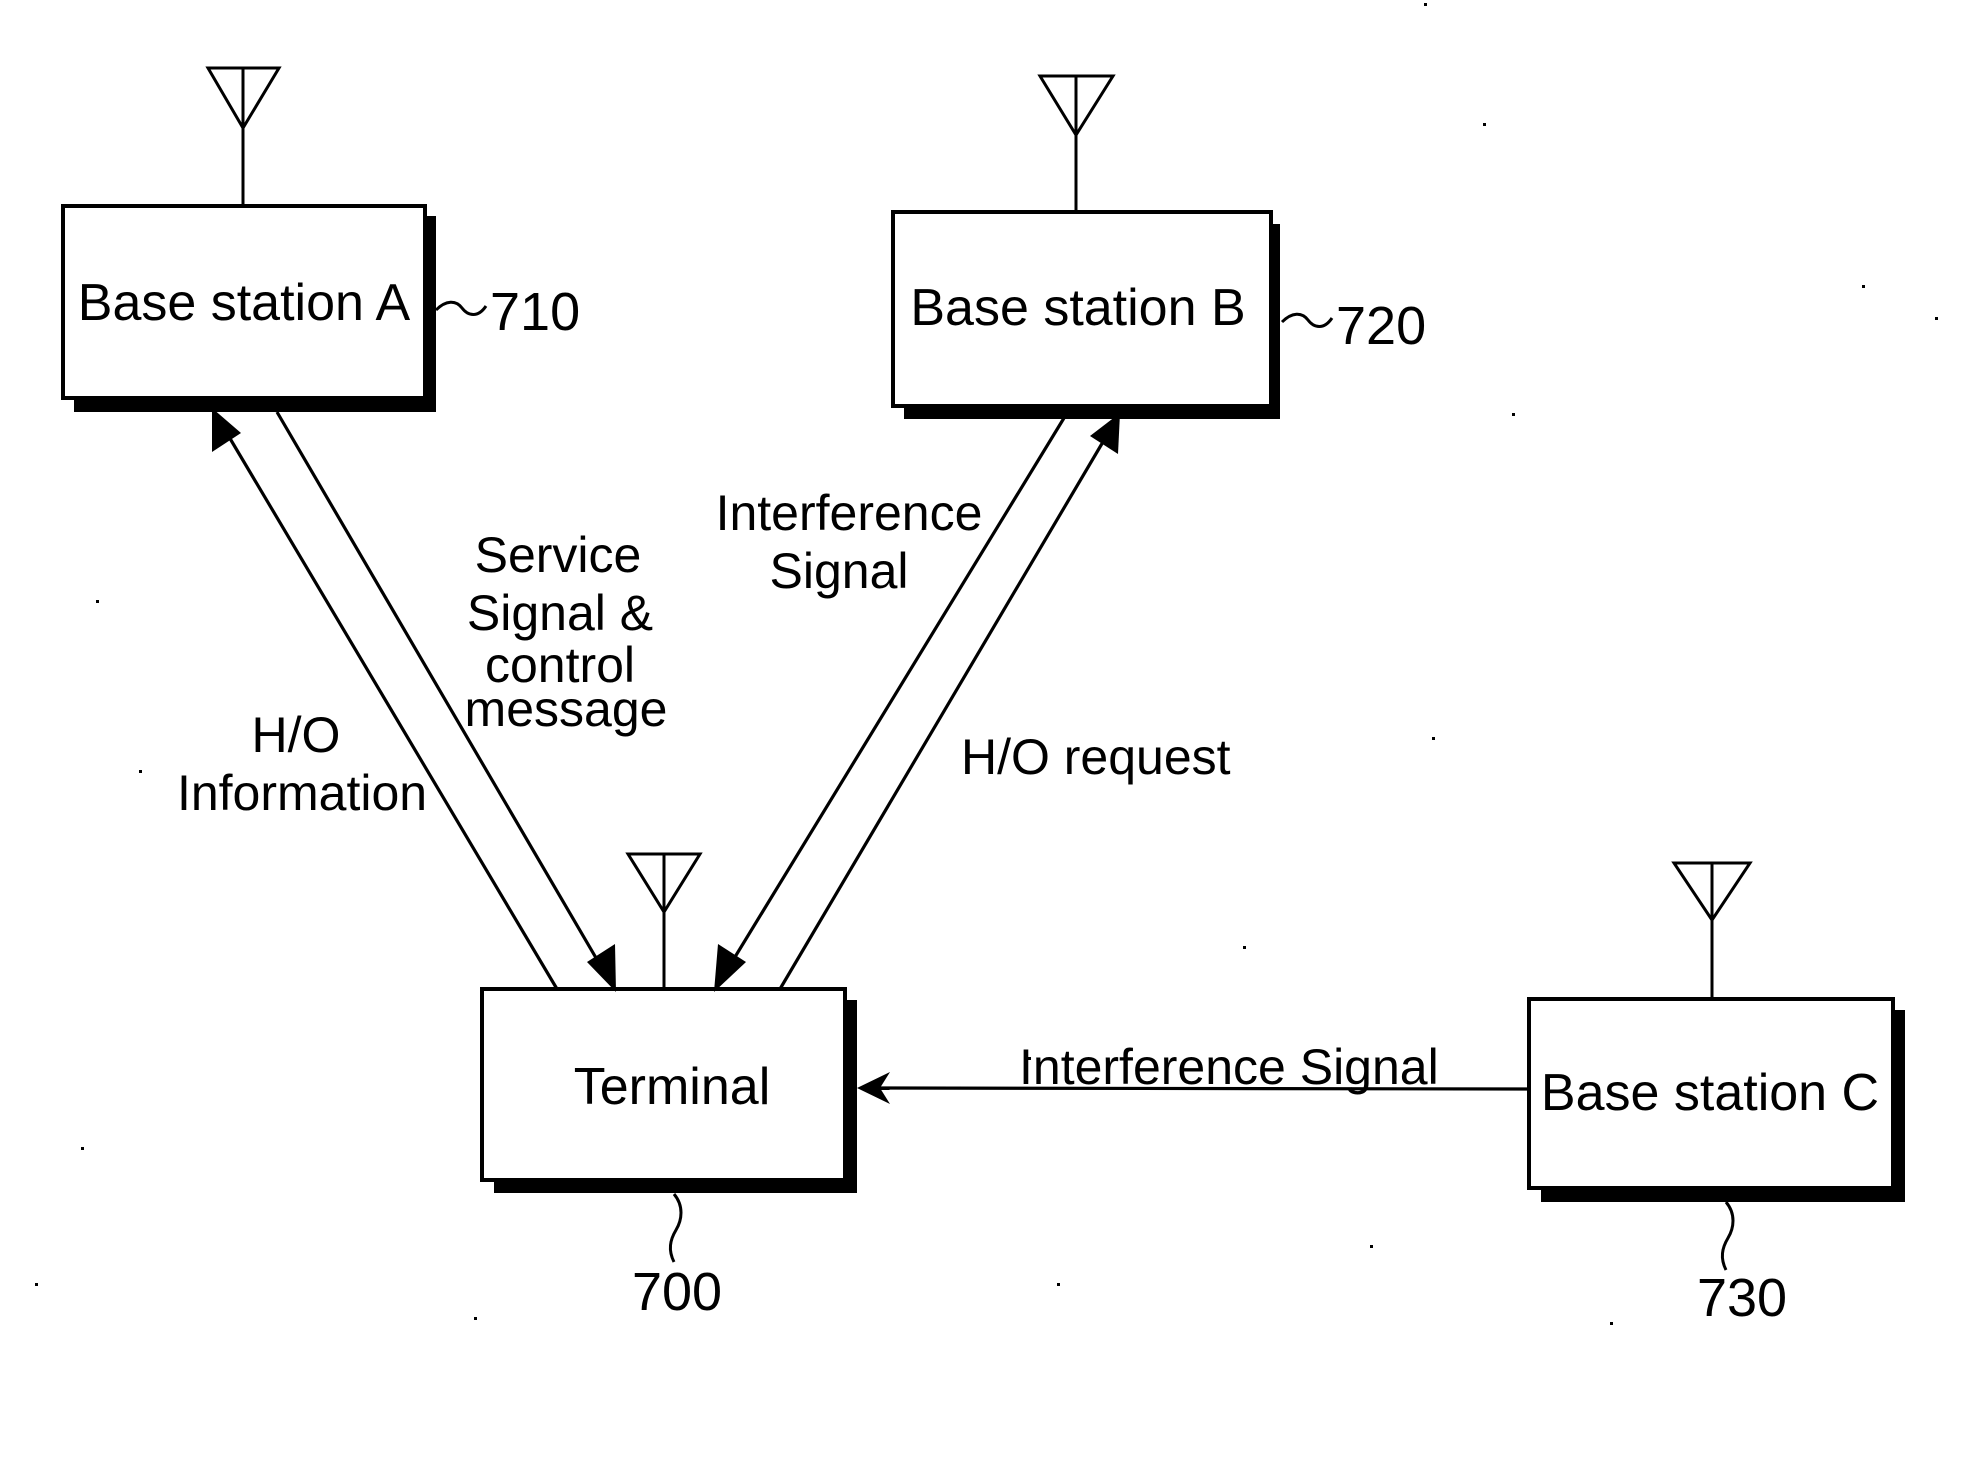 The image size is (1979, 1458). Describe the element at coordinates (566, 709) in the screenshot. I see `service-signal-label-line-4: message` at that location.